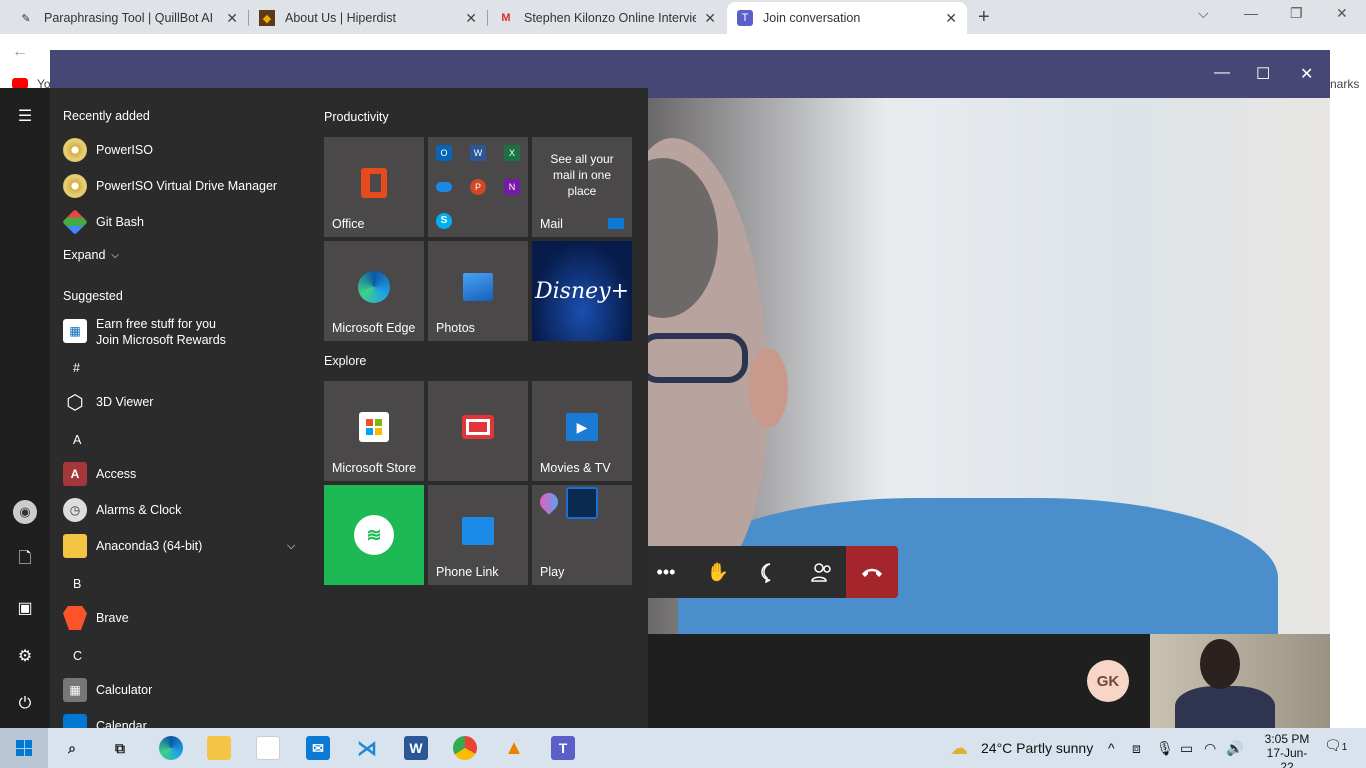 Image resolution: width=1366 pixels, height=768 pixels. What do you see at coordinates (718, 572) in the screenshot?
I see `raise-hand-icon: ✋` at bounding box center [718, 572].